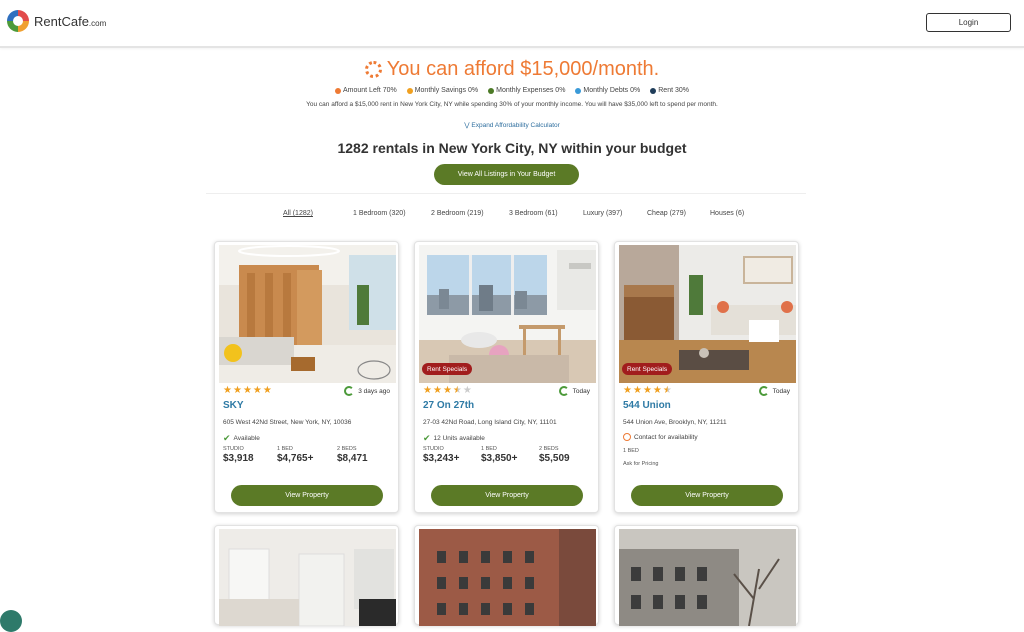 This screenshot has height=632, width=1024. Describe the element at coordinates (669, 90) in the screenshot. I see `legend-item-rent: Rent 30%` at that location.